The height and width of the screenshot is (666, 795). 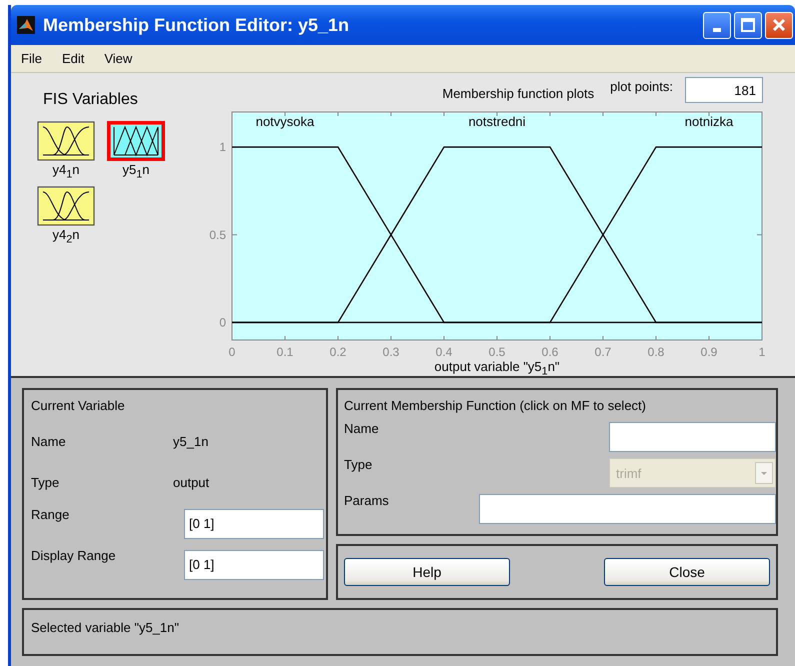 What do you see at coordinates (338, 352) in the screenshot?
I see `tick-label: 0.2` at bounding box center [338, 352].